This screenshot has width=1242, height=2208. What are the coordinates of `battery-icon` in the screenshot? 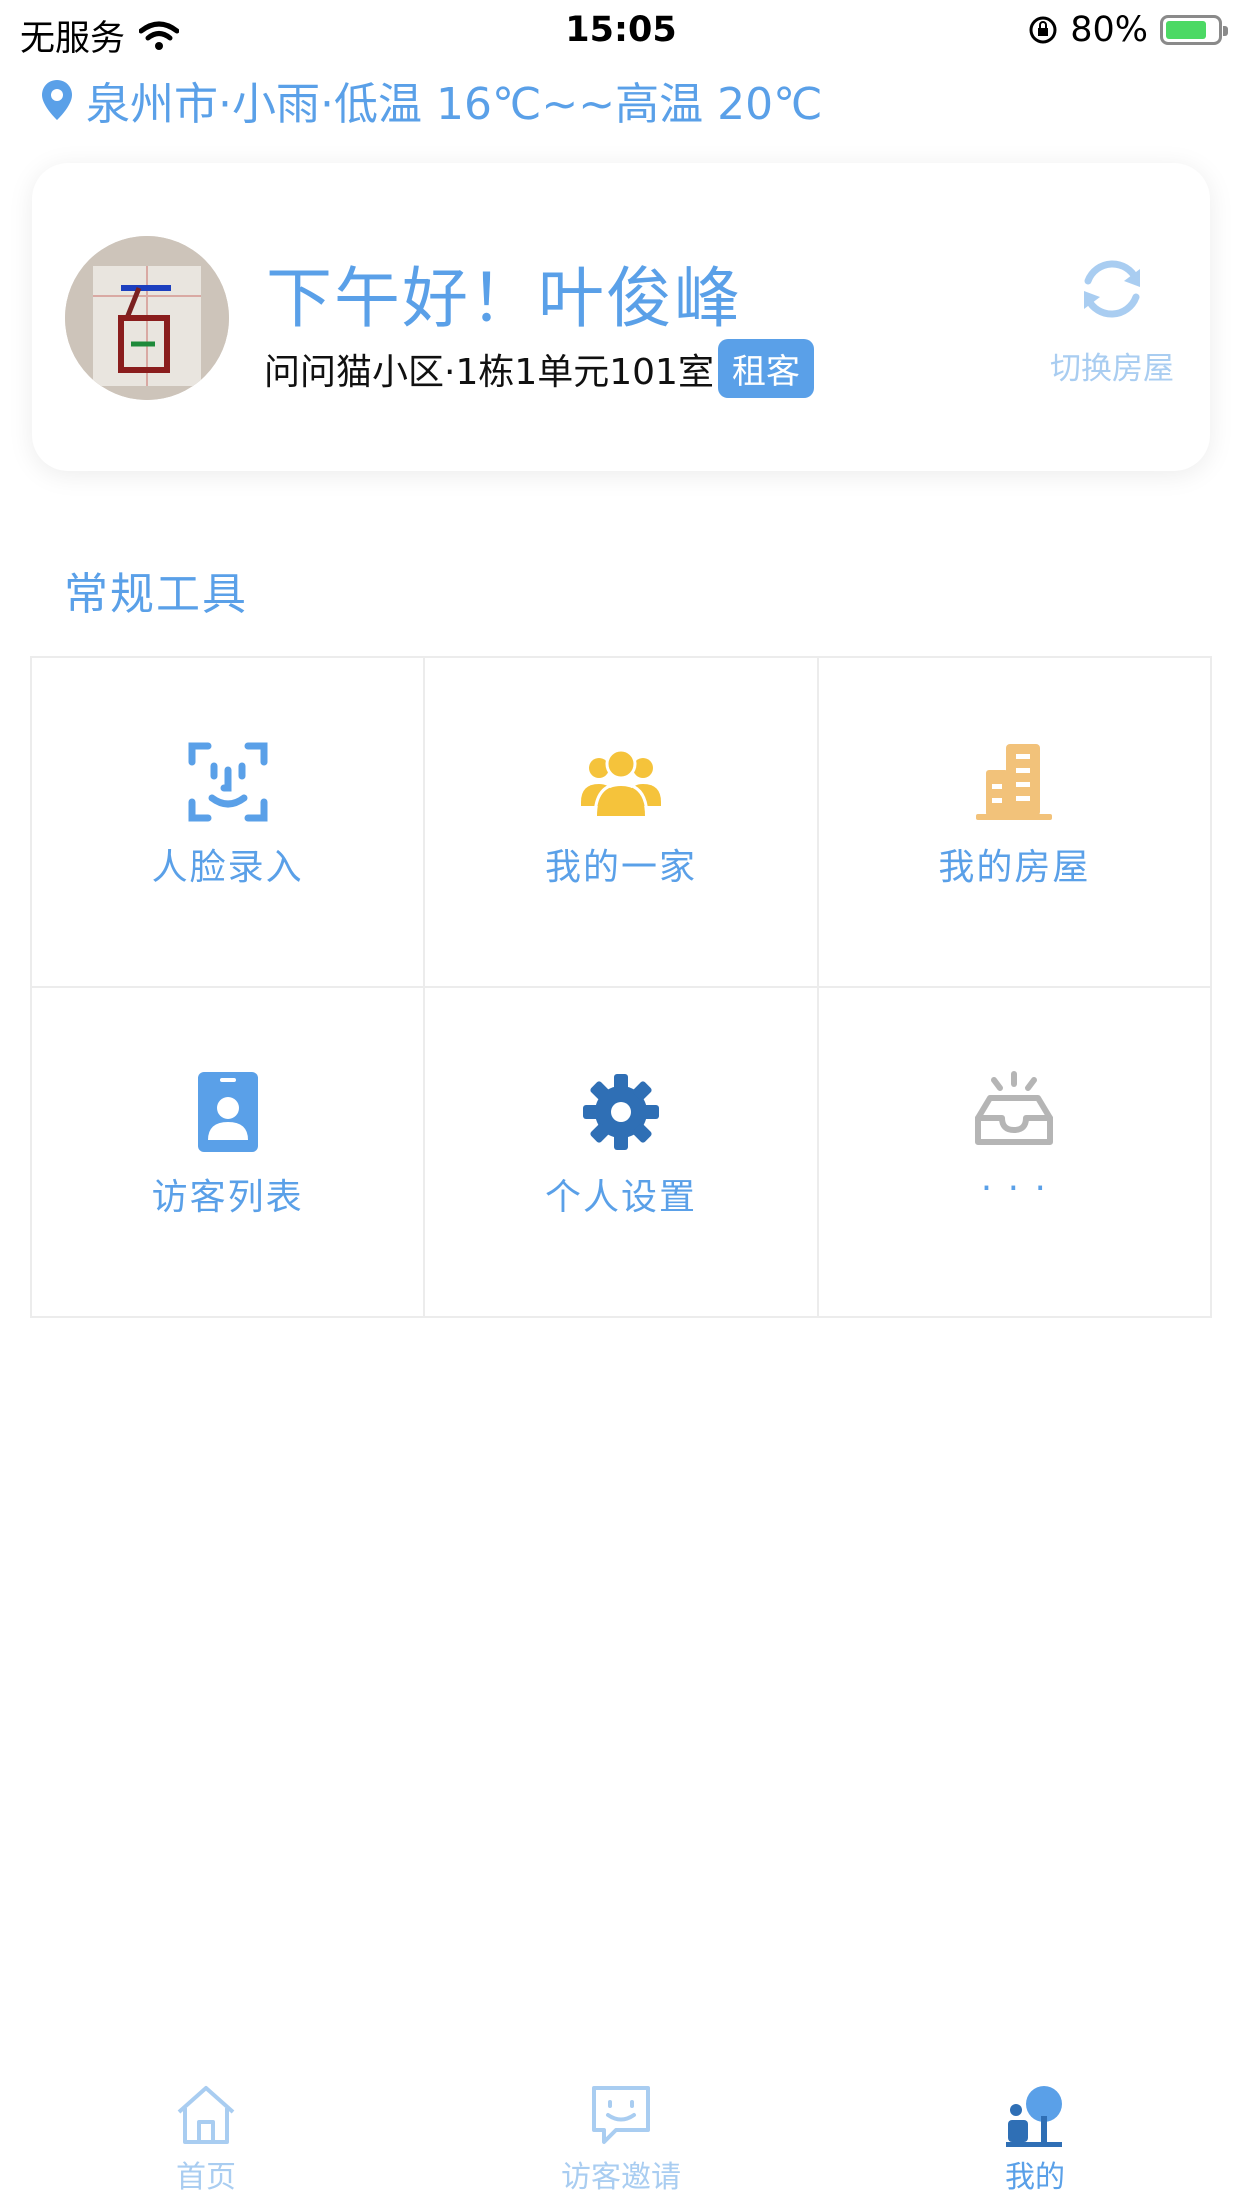 It's located at (1194, 30).